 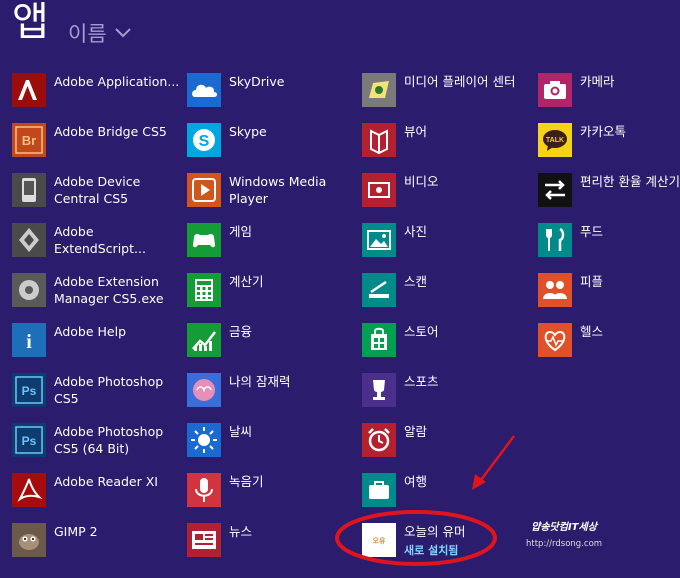 What do you see at coordinates (274, 295) in the screenshot?
I see `app-tile: 계산기` at bounding box center [274, 295].